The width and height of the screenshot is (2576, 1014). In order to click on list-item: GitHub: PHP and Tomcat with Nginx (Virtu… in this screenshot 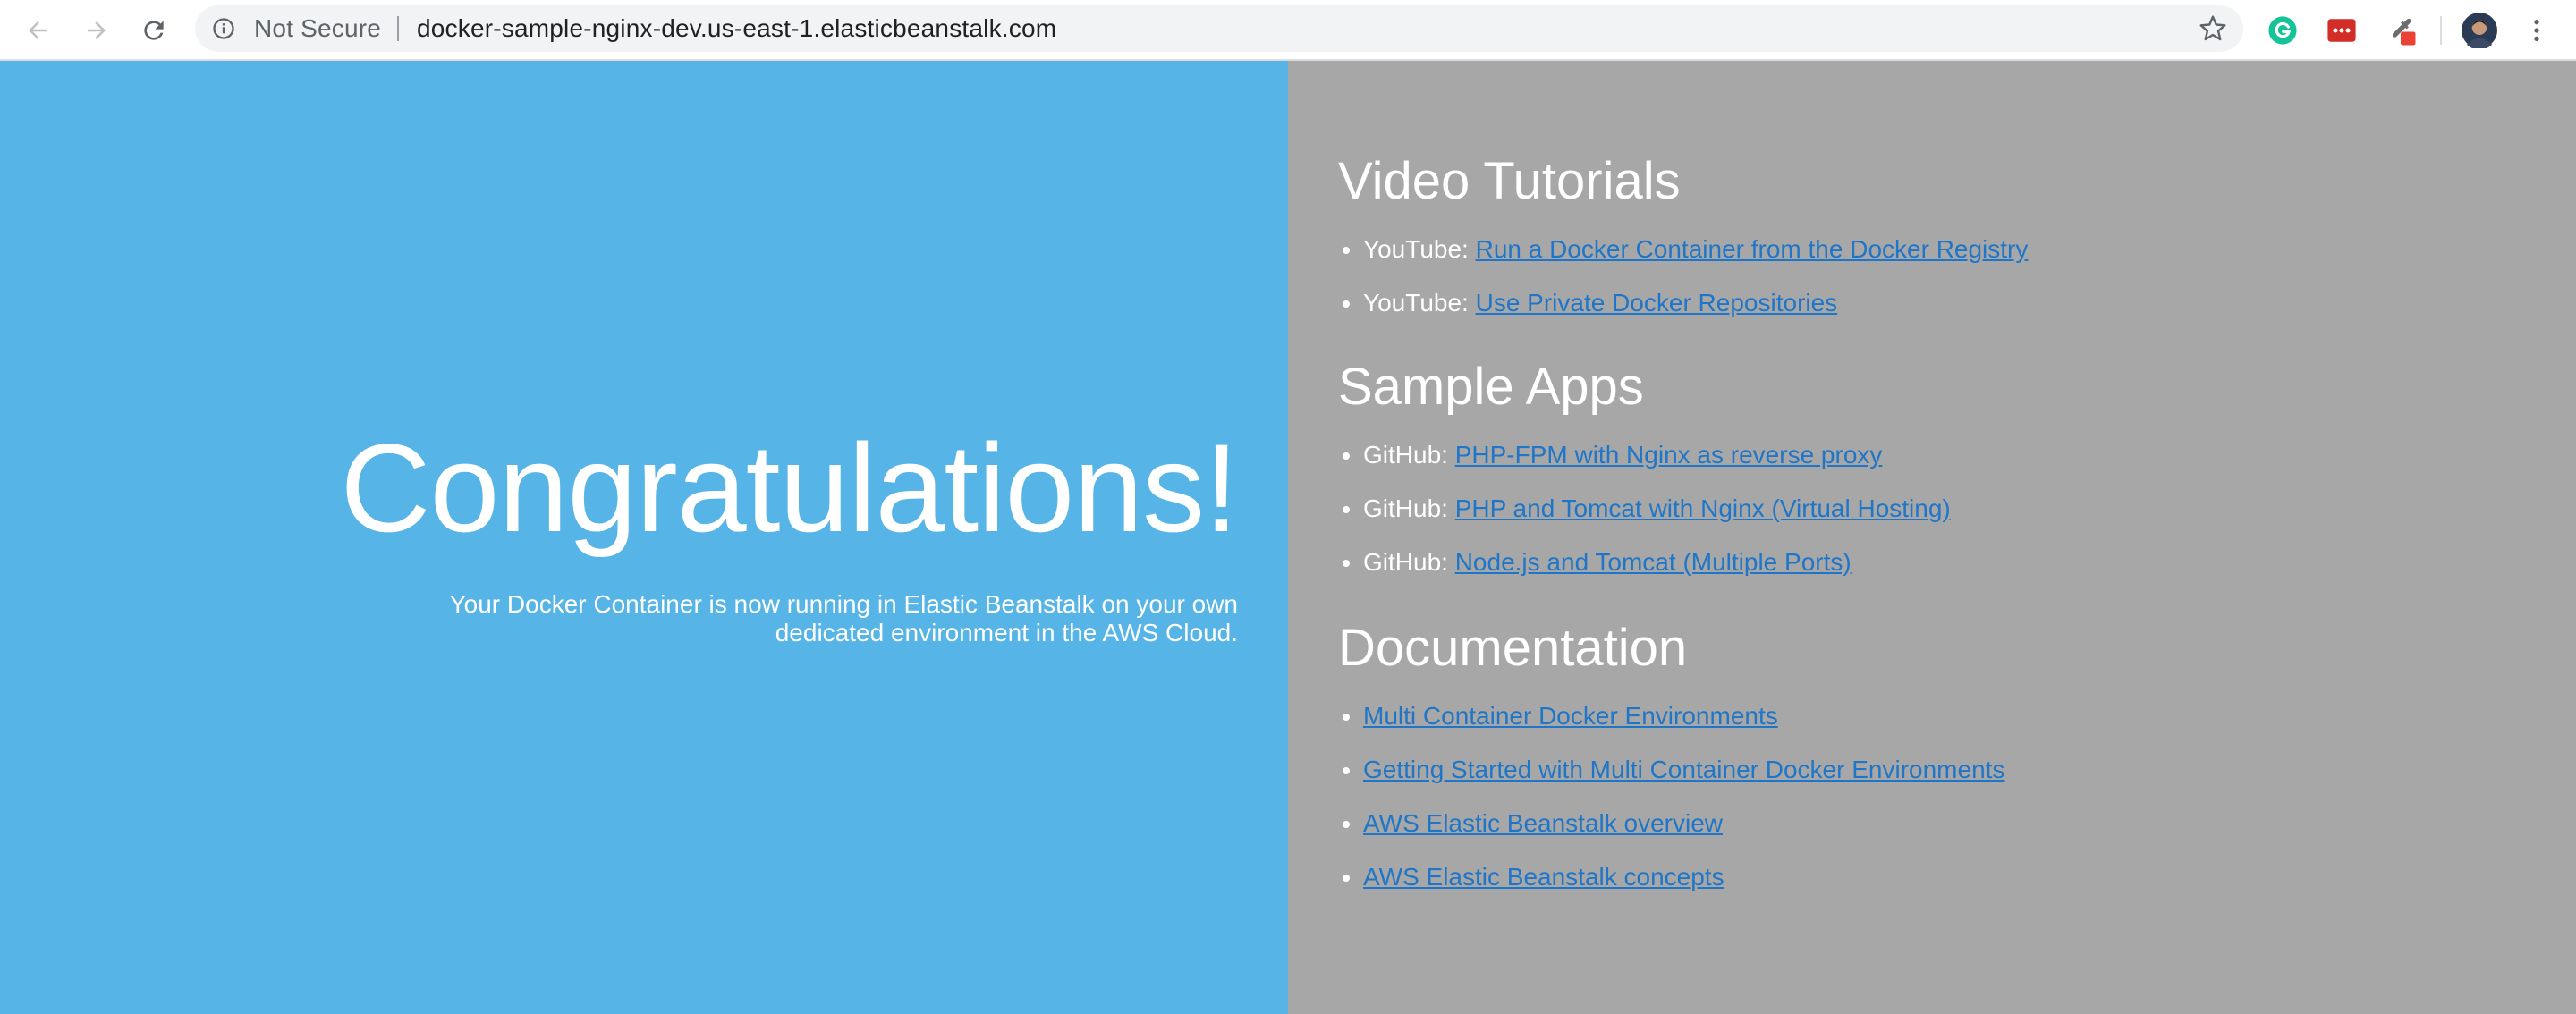, I will do `click(1657, 520)`.